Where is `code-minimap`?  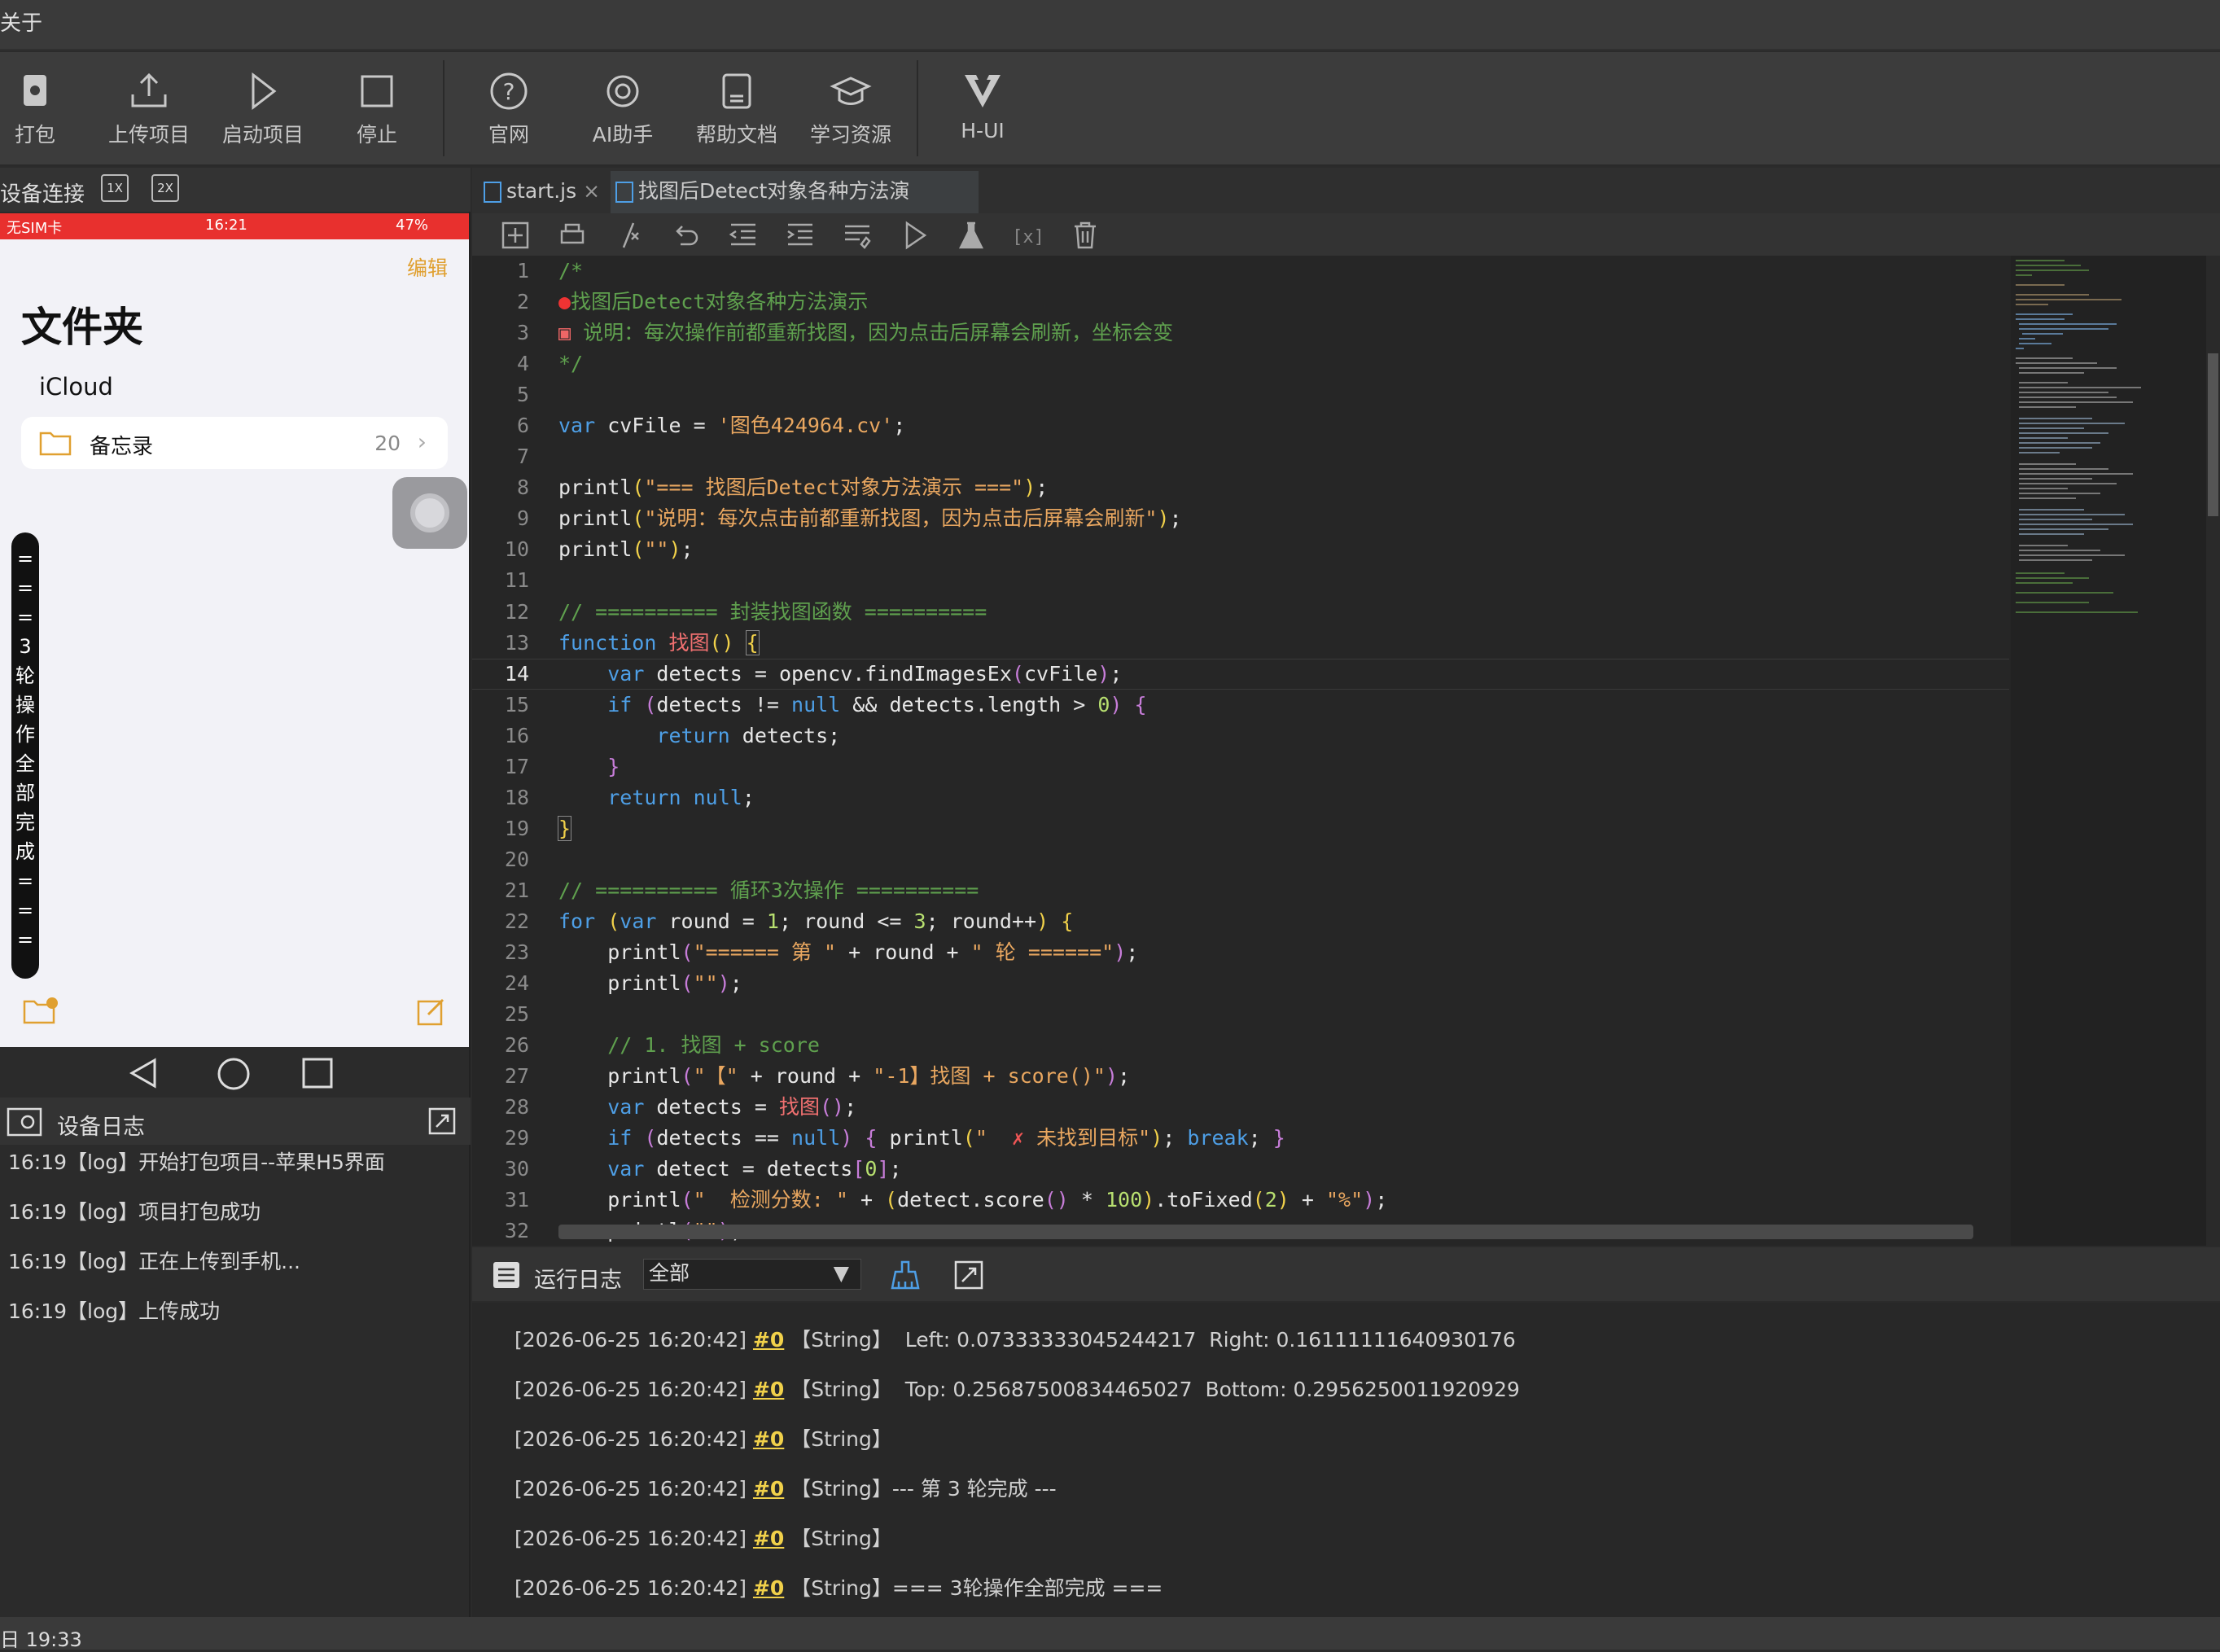
code-minimap is located at coordinates (2108, 751).